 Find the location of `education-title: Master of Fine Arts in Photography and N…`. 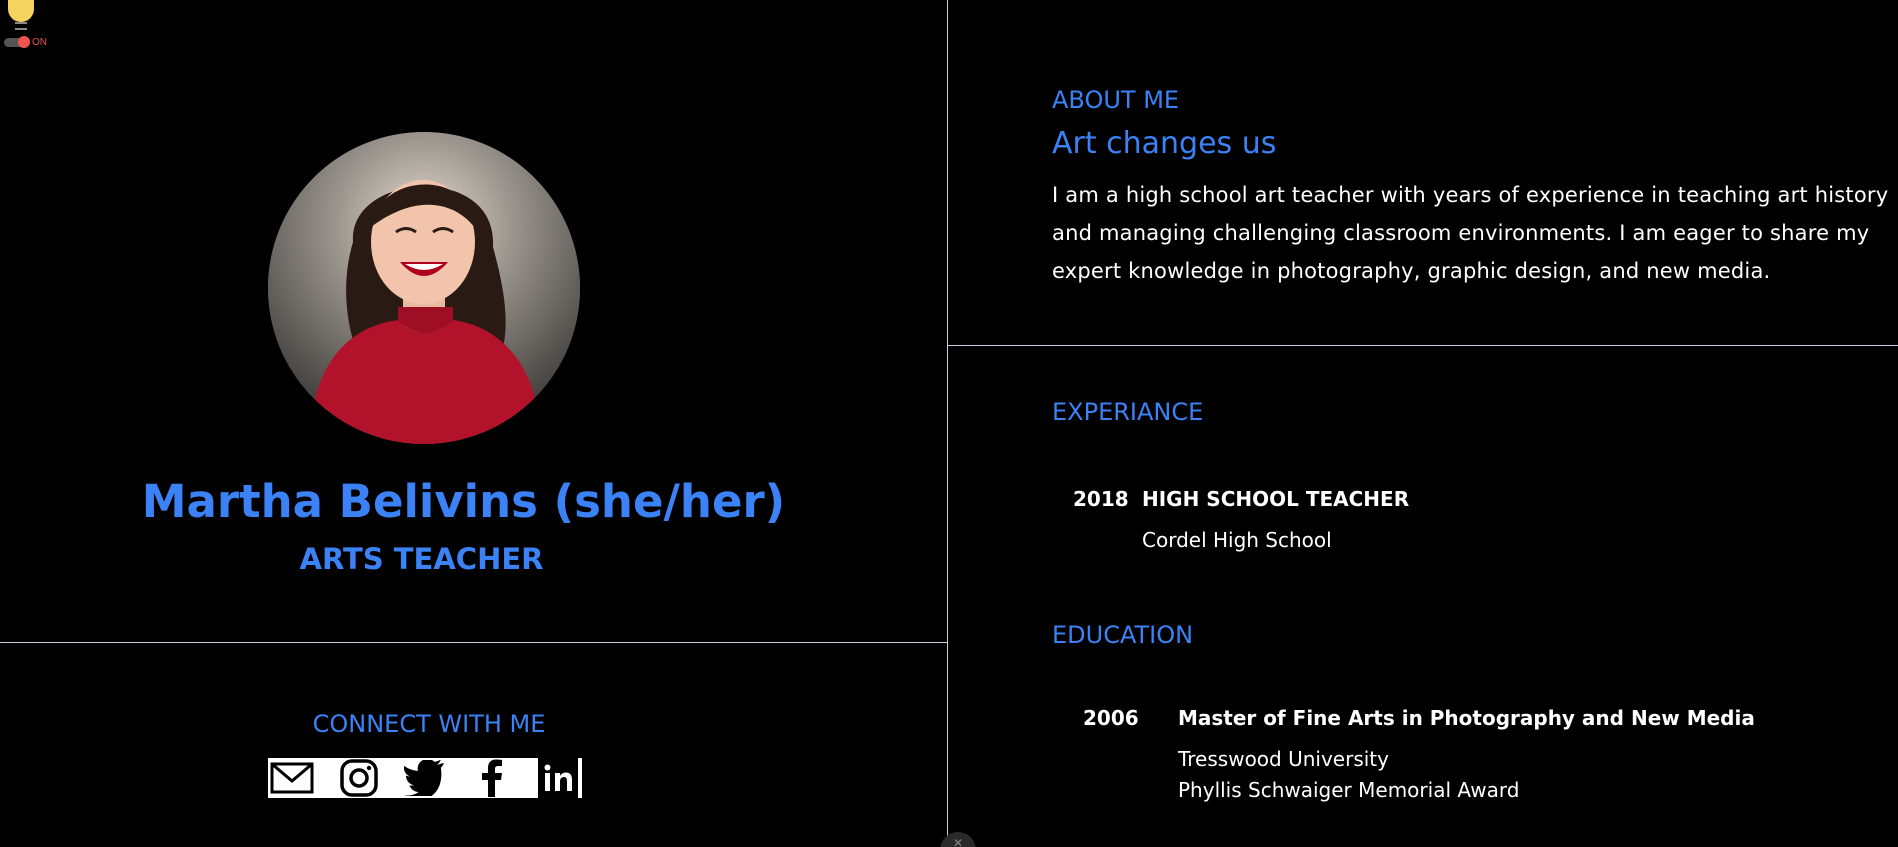

education-title: Master of Fine Arts in Photography and N… is located at coordinates (1466, 718).